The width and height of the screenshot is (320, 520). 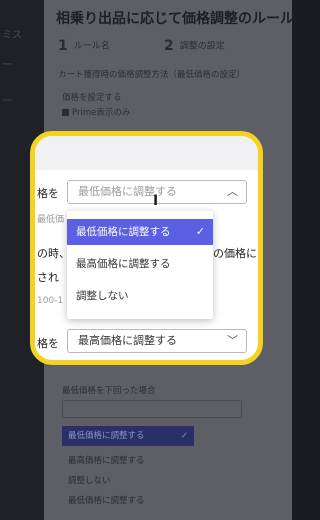 What do you see at coordinates (128, 436) in the screenshot?
I see `background-selected-option: 最低価格に調整する ✓` at bounding box center [128, 436].